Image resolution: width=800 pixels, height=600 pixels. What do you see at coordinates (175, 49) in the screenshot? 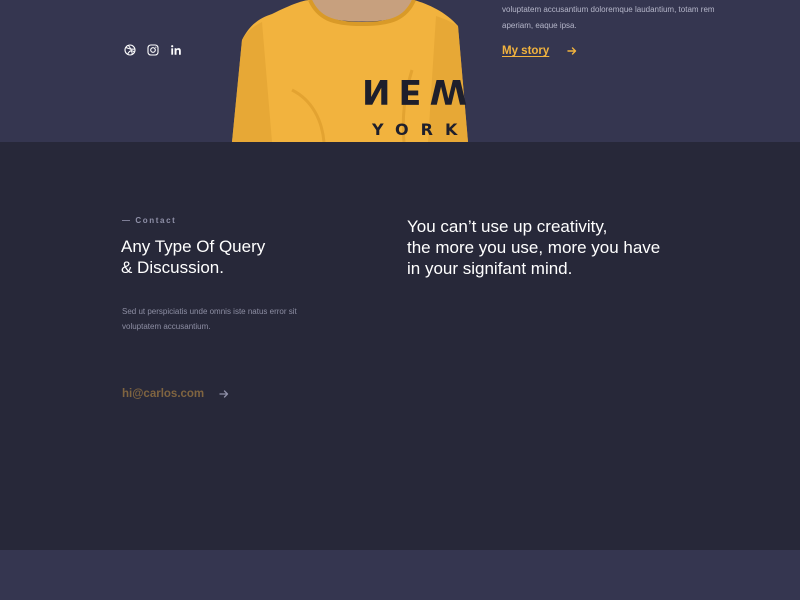
I see `linkedin-icon` at bounding box center [175, 49].